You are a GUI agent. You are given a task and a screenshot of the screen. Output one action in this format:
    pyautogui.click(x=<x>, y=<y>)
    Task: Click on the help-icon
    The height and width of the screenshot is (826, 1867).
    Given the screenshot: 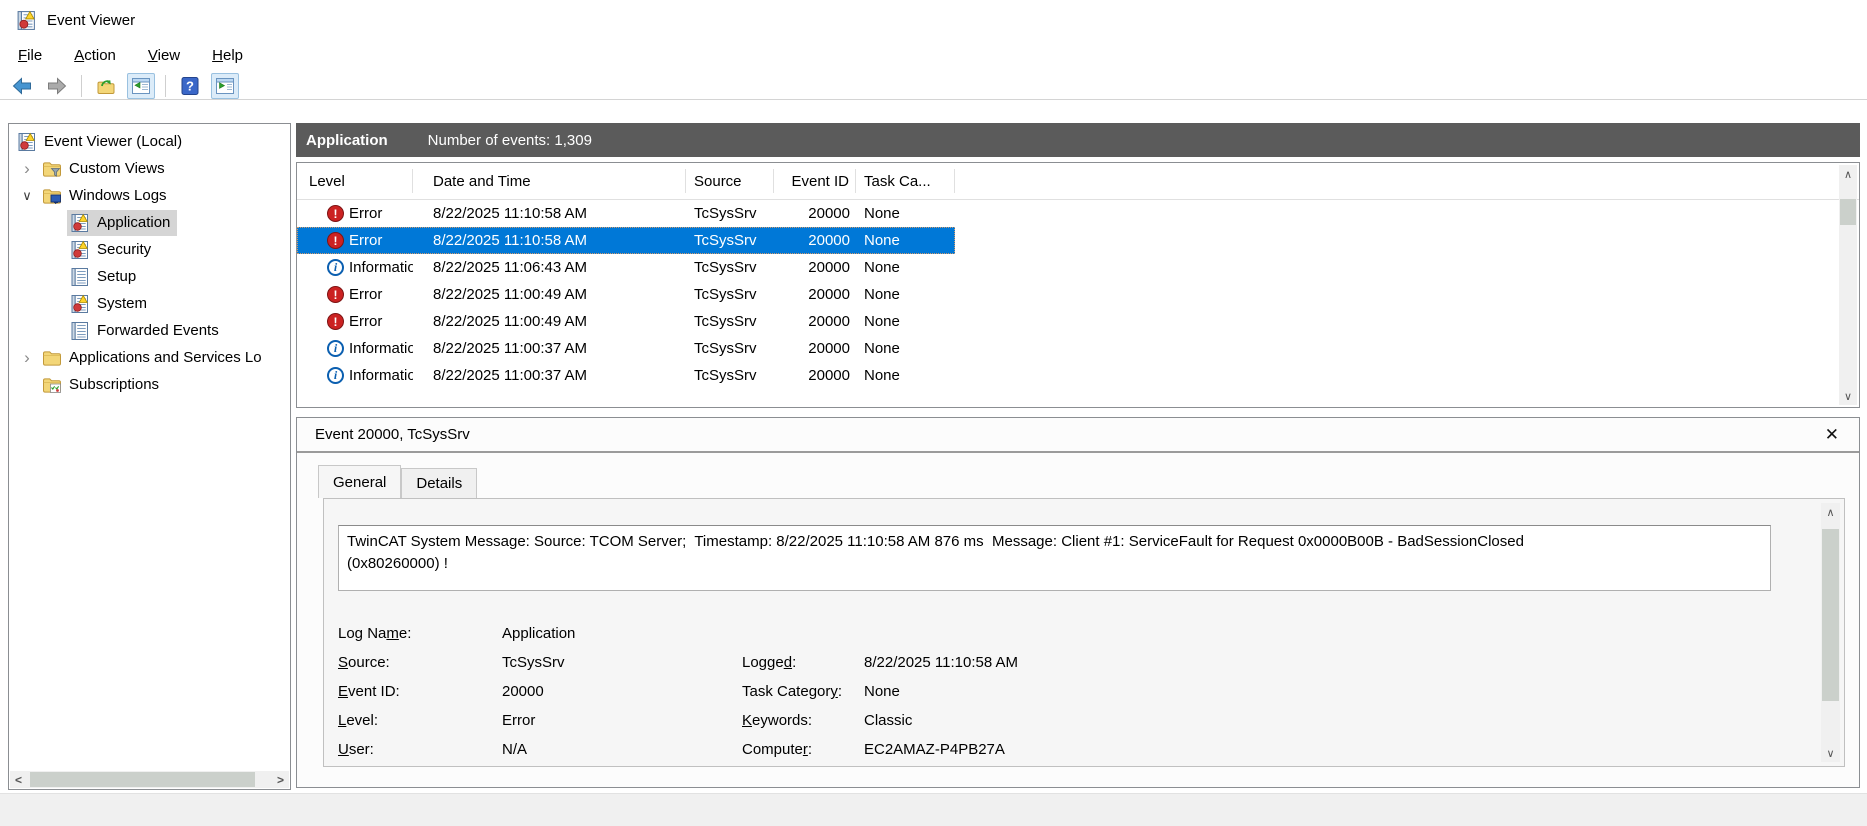 What is the action you would take?
    pyautogui.click(x=190, y=86)
    